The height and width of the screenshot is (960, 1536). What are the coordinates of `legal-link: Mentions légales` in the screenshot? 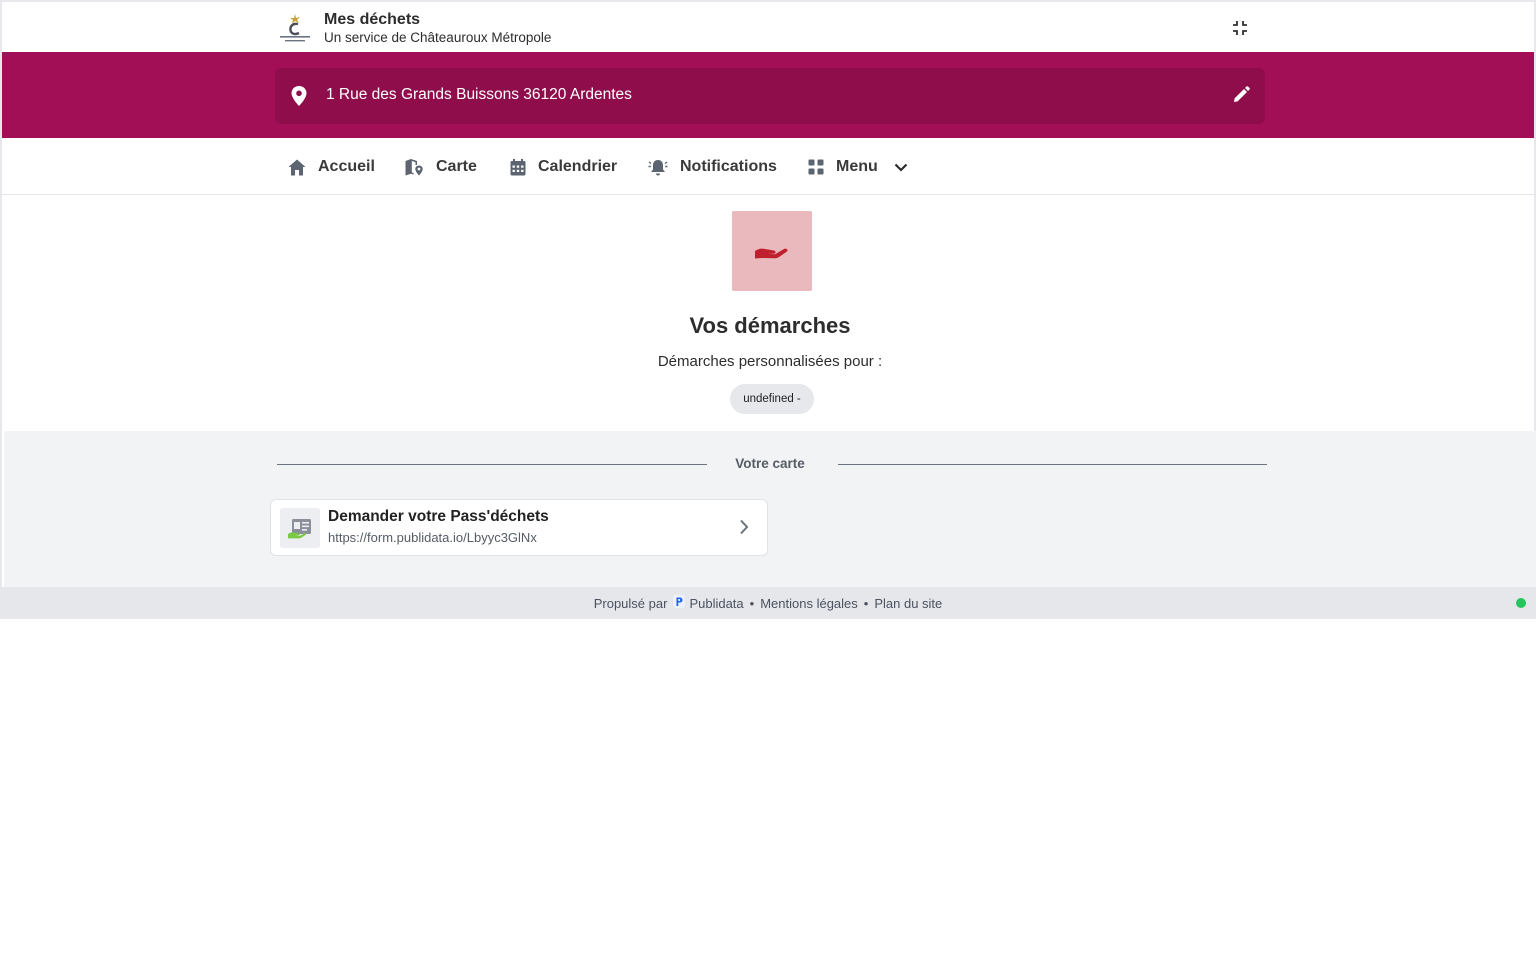 It's located at (809, 603).